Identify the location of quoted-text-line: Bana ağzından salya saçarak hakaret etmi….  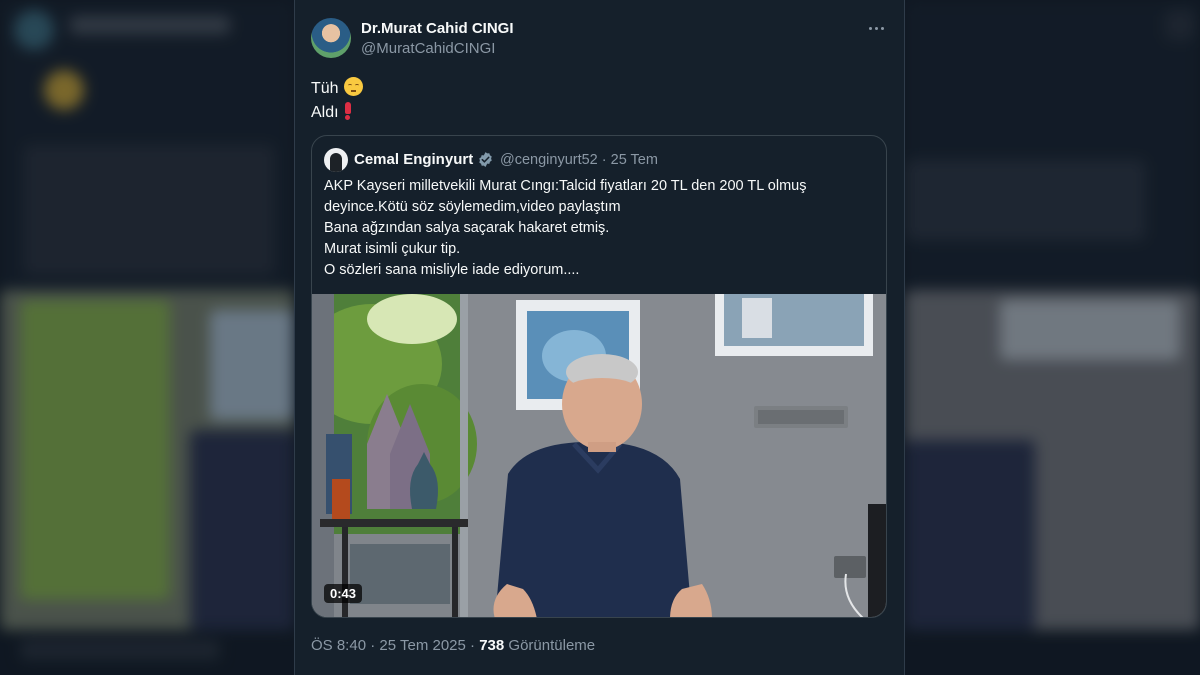
(467, 228).